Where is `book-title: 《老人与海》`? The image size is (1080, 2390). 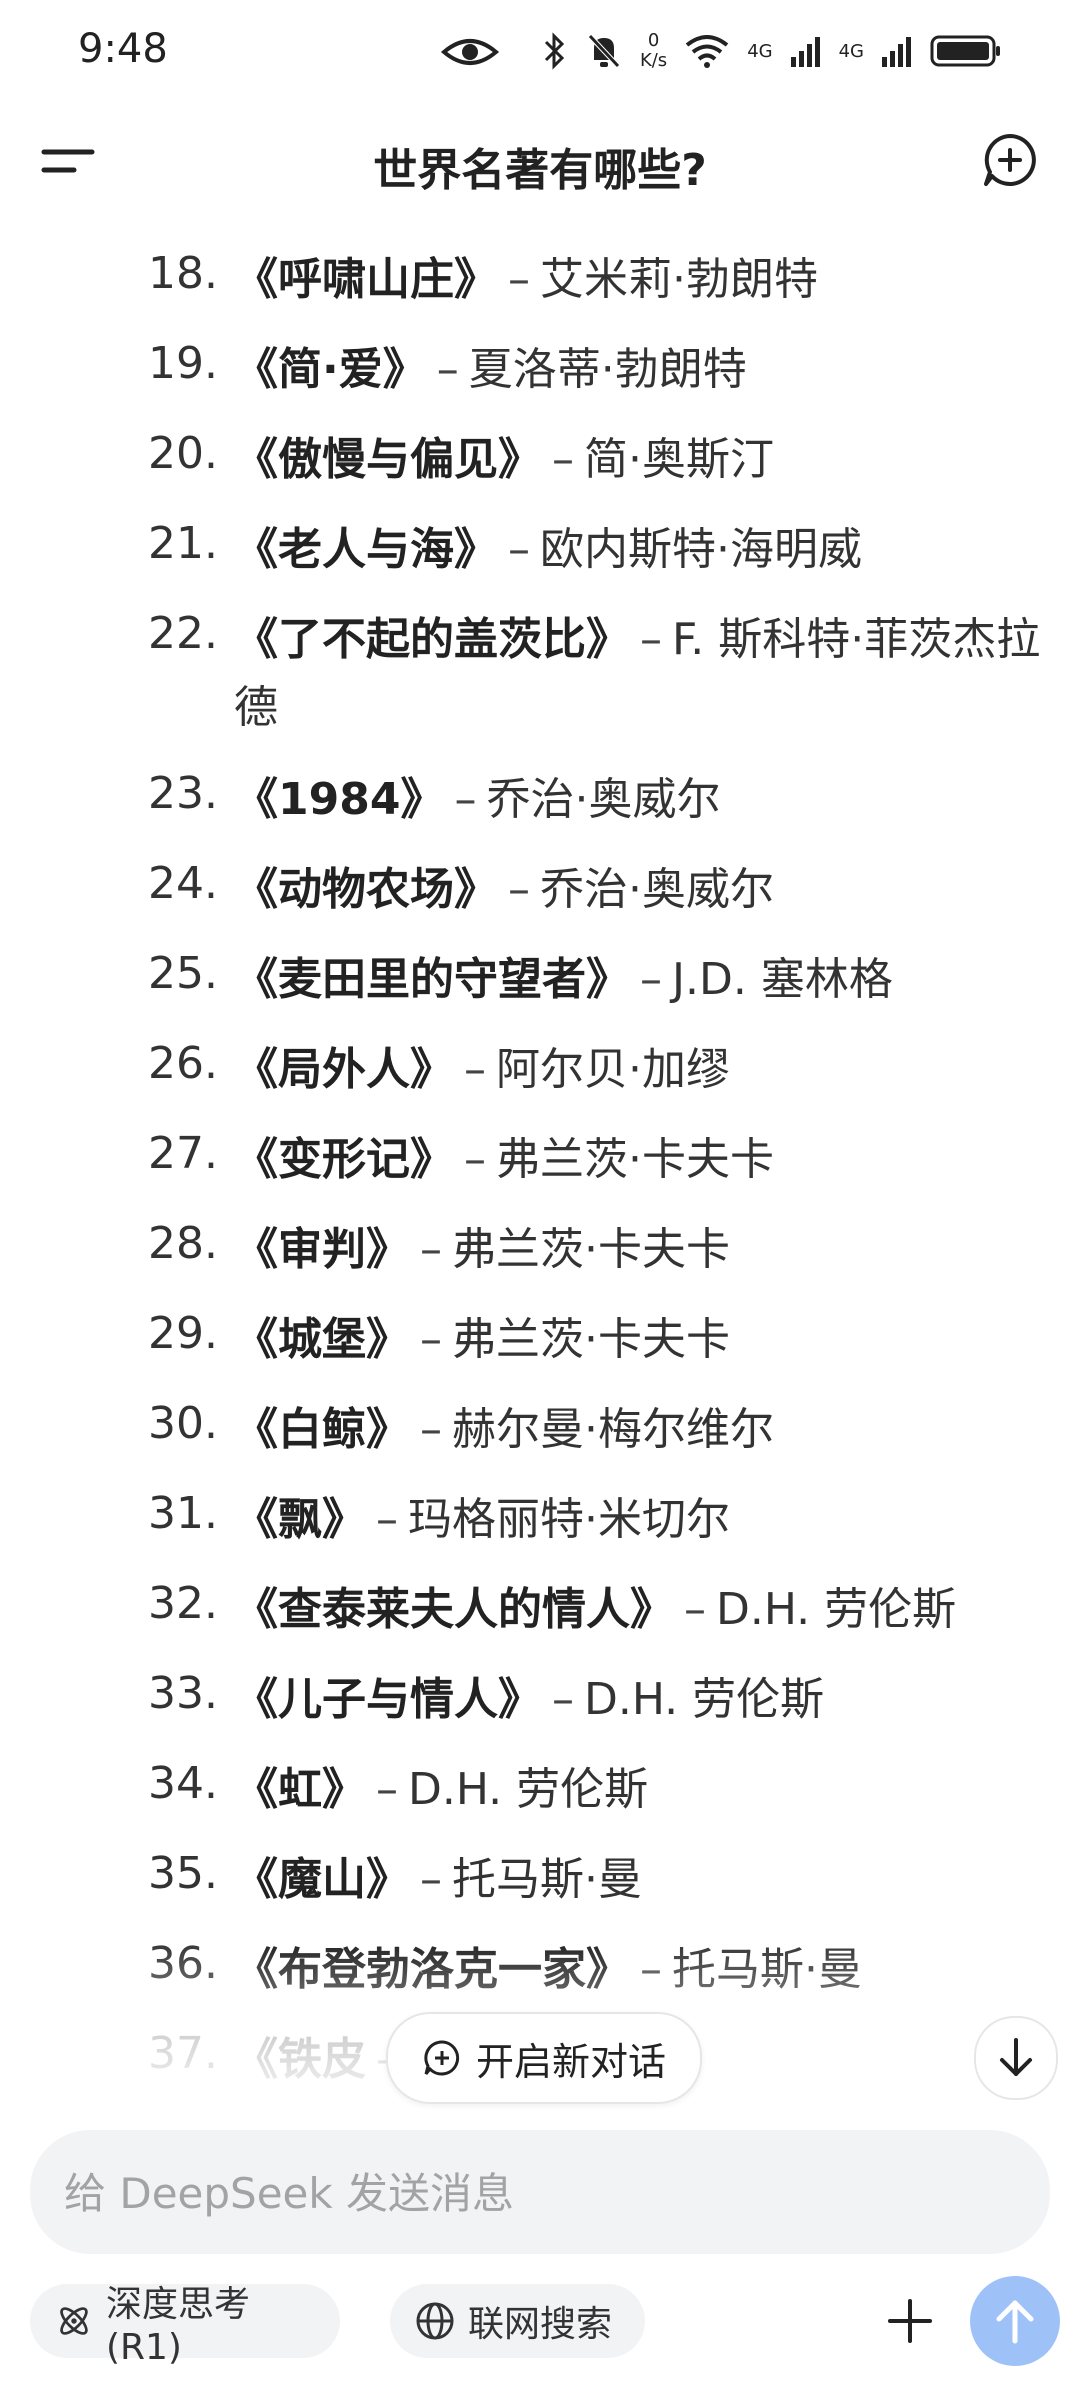
book-title: 《老人与海》 is located at coordinates (366, 549).